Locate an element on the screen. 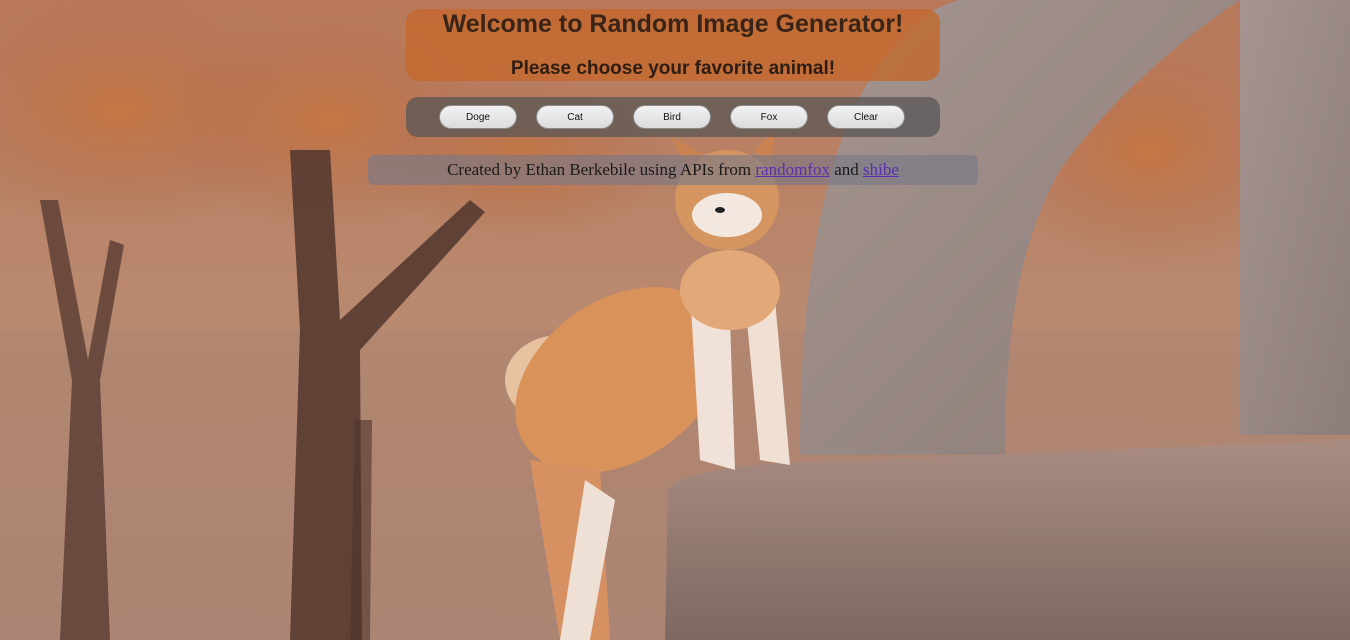 This screenshot has width=1350, height=640. cat-button: Cat is located at coordinates (575, 117).